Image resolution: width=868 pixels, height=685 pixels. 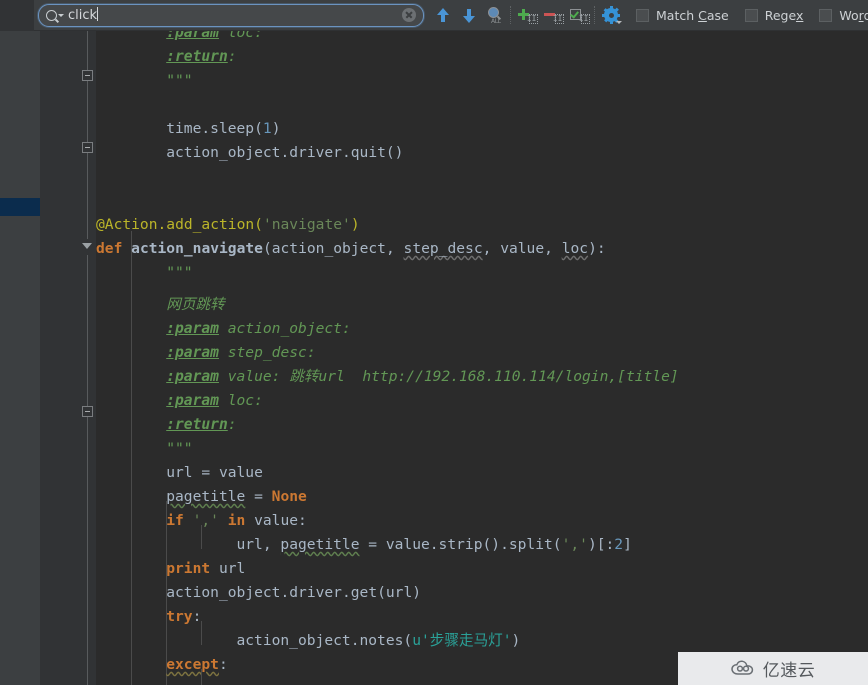 What do you see at coordinates (228, 225) in the screenshot?
I see `code-line: @Action.add_action('navigate')` at bounding box center [228, 225].